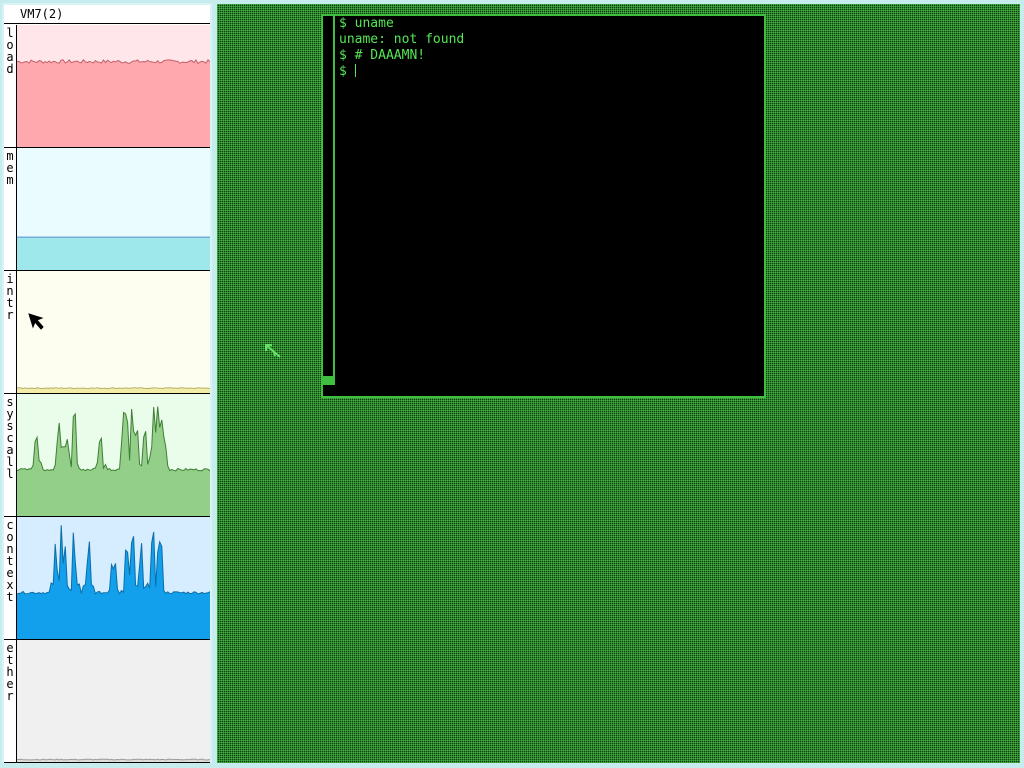  Describe the element at coordinates (10, 209) in the screenshot. I see `stats-panel-label: m e m` at that location.